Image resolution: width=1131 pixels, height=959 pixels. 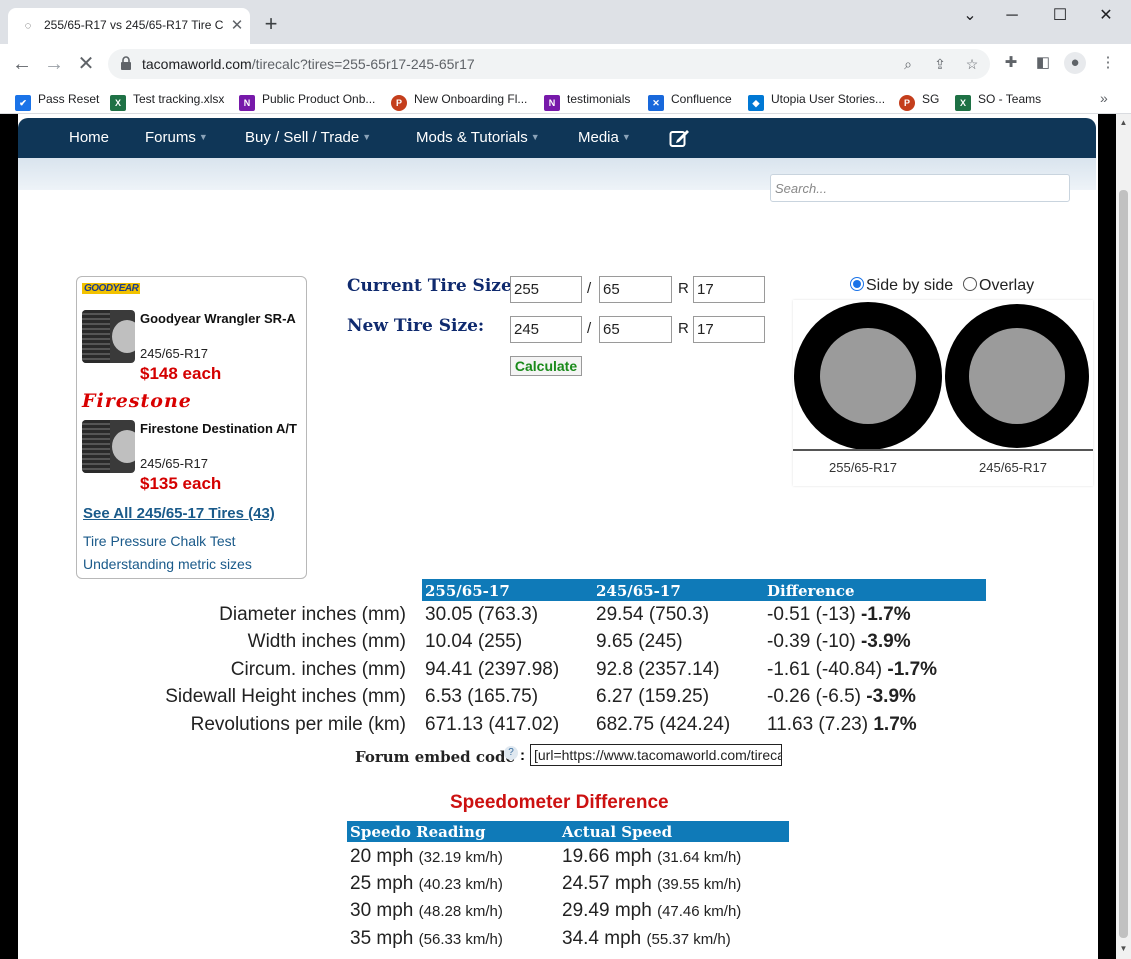 I want to click on bookmark-star-icon: ☆, so click(x=972, y=64).